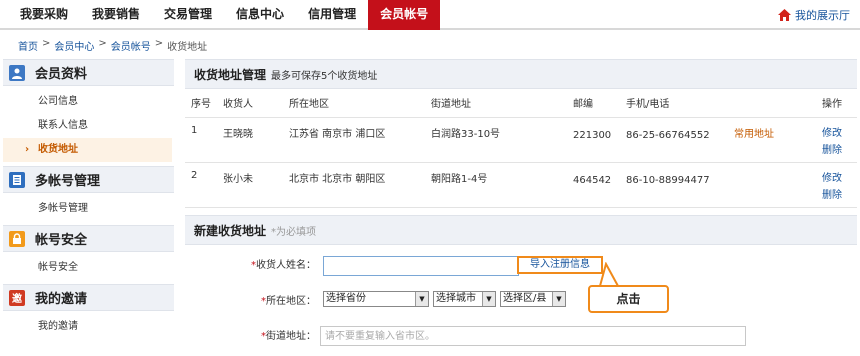 The height and width of the screenshot is (356, 860). I want to click on district-select-value: 选择区/县, so click(525, 298).